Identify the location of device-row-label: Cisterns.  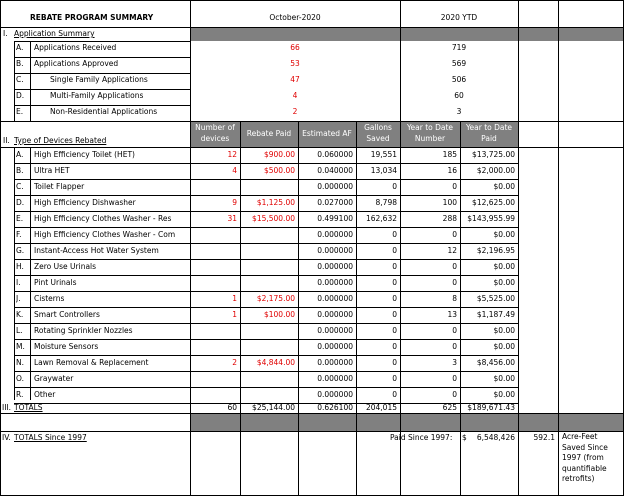
(49, 298).